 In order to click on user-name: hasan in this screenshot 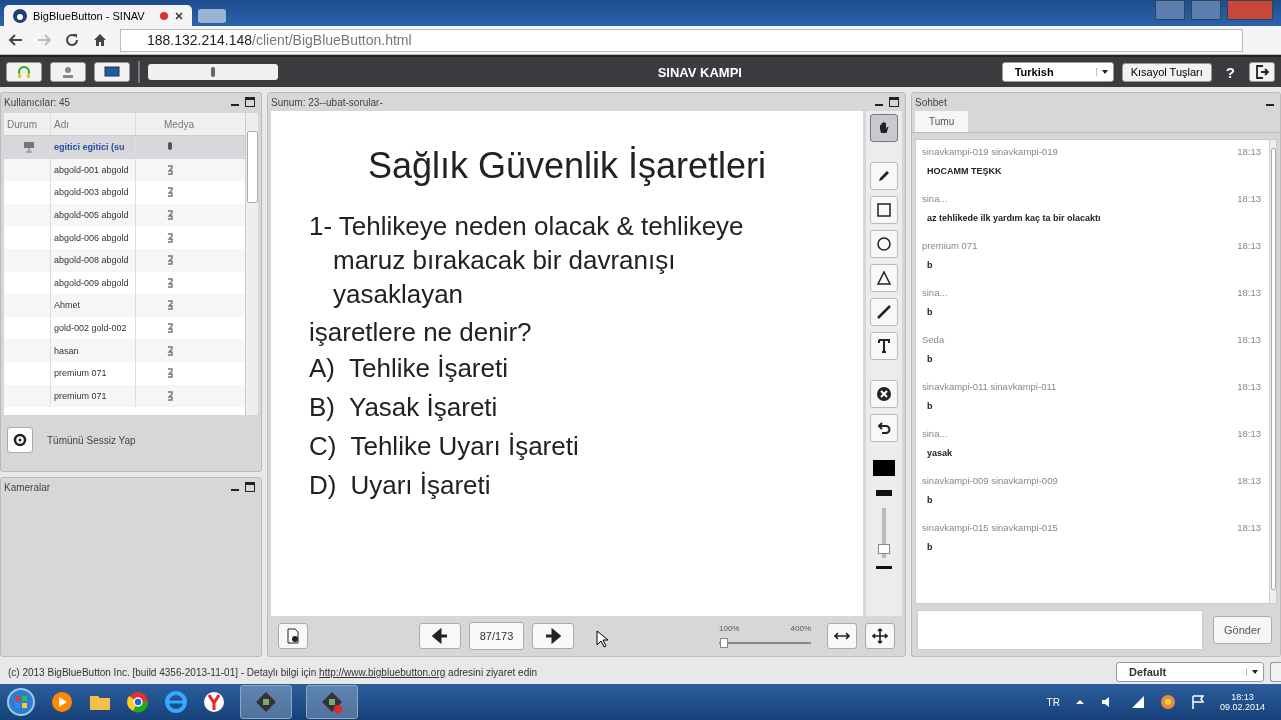, I will do `click(93, 350)`.